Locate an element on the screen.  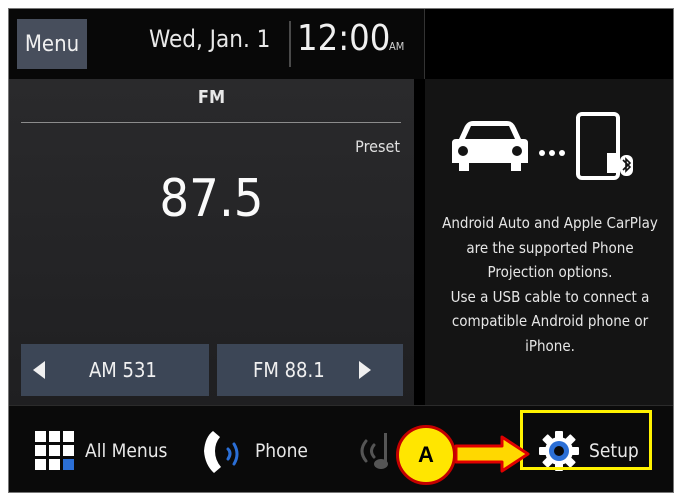
preset-button: Preset is located at coordinates (377, 146).